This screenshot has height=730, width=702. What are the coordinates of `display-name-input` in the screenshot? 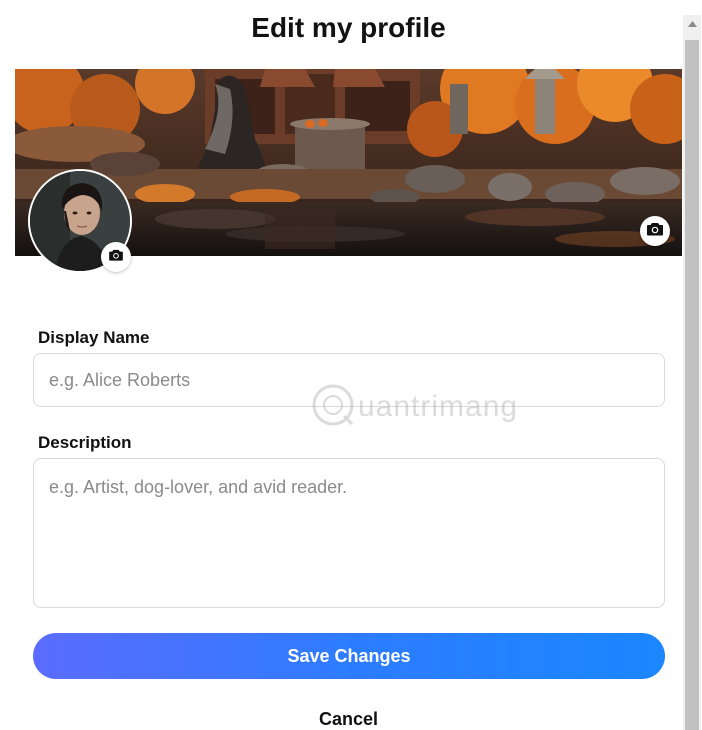 It's located at (349, 380).